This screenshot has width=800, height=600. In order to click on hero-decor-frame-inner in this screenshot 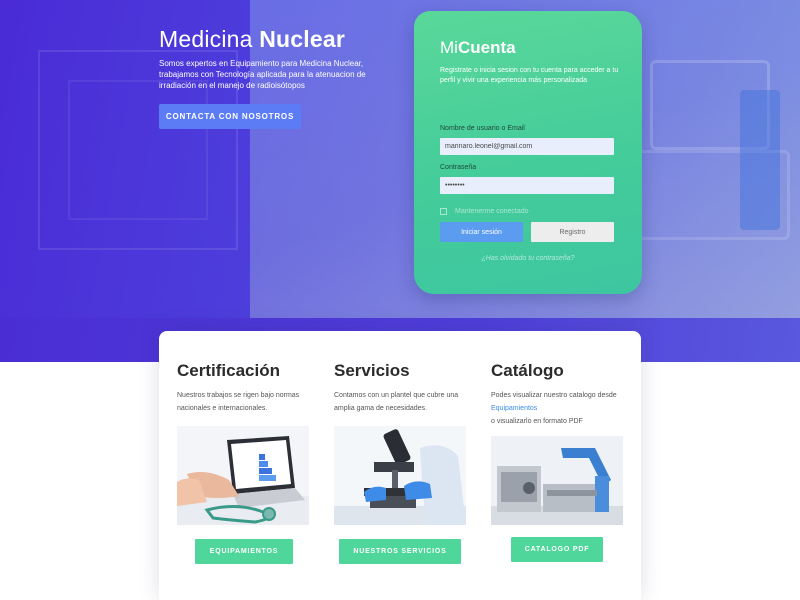, I will do `click(138, 150)`.